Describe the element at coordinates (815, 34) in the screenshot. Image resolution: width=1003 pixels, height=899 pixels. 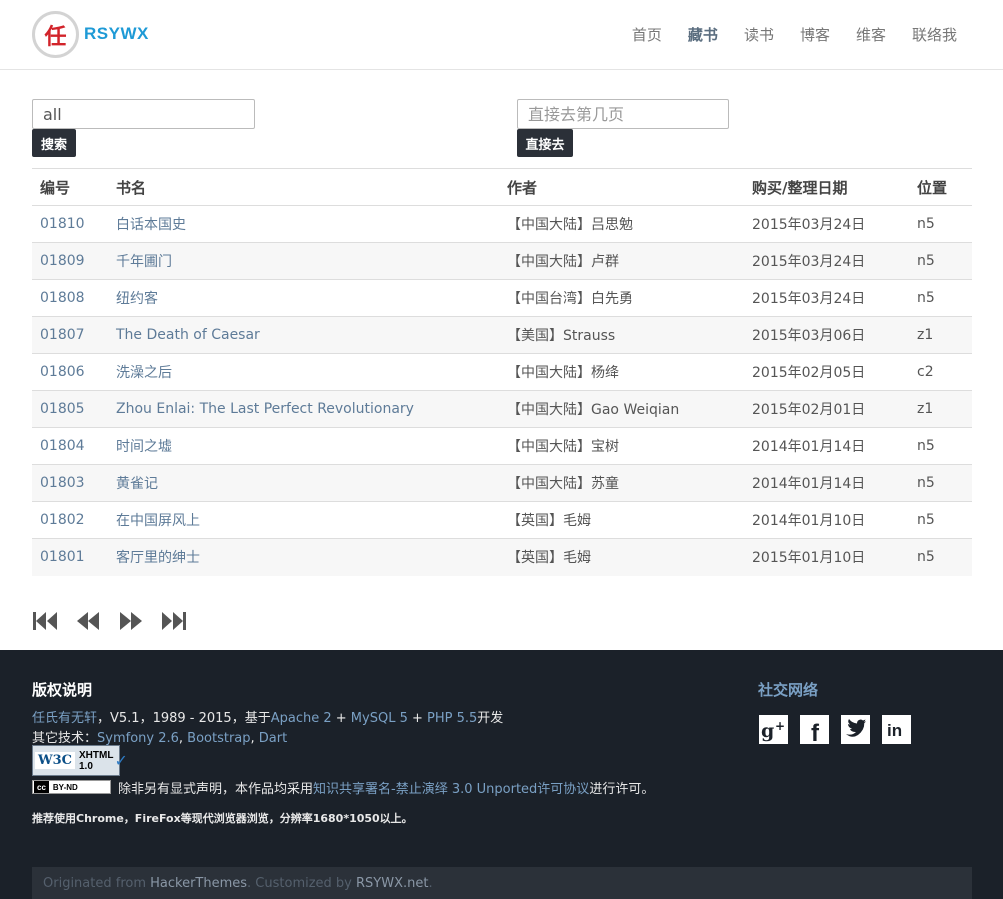
I see `nav-blog: 博客` at that location.